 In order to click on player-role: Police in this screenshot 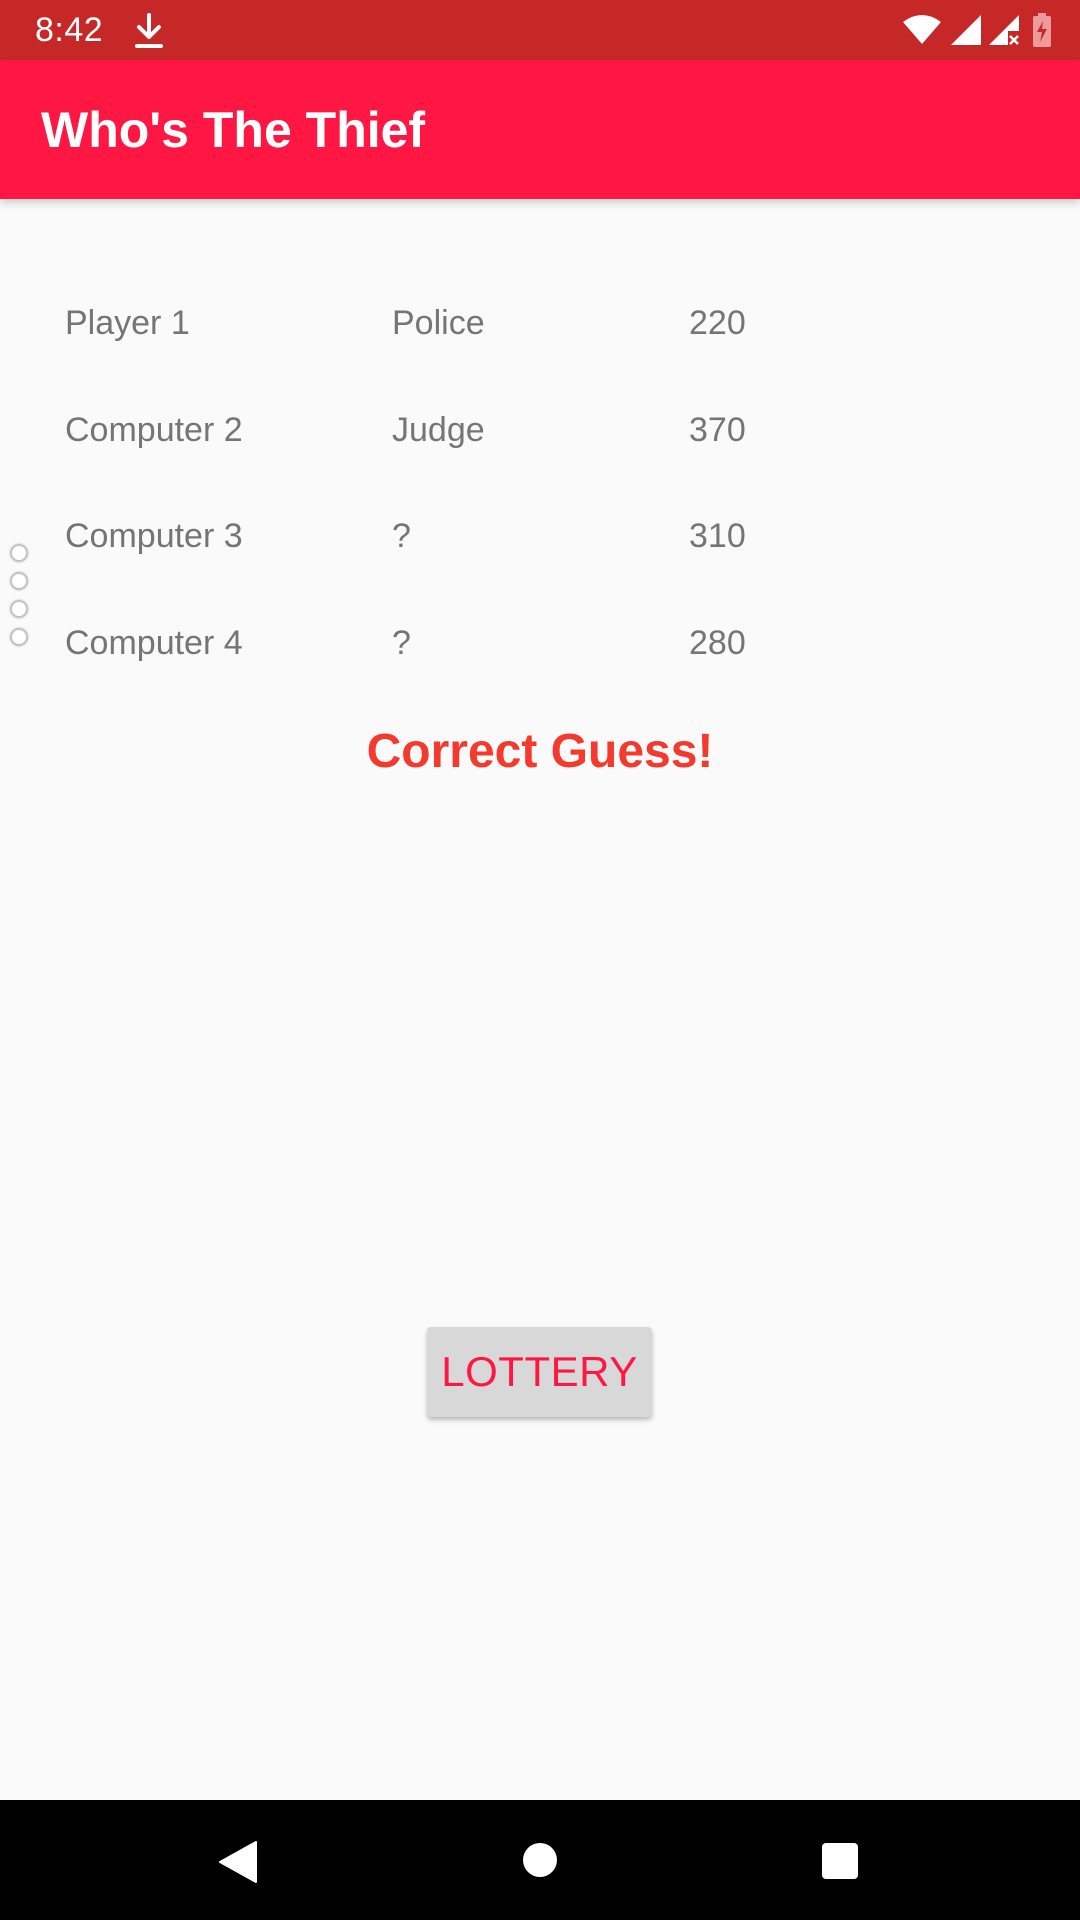, I will do `click(438, 323)`.